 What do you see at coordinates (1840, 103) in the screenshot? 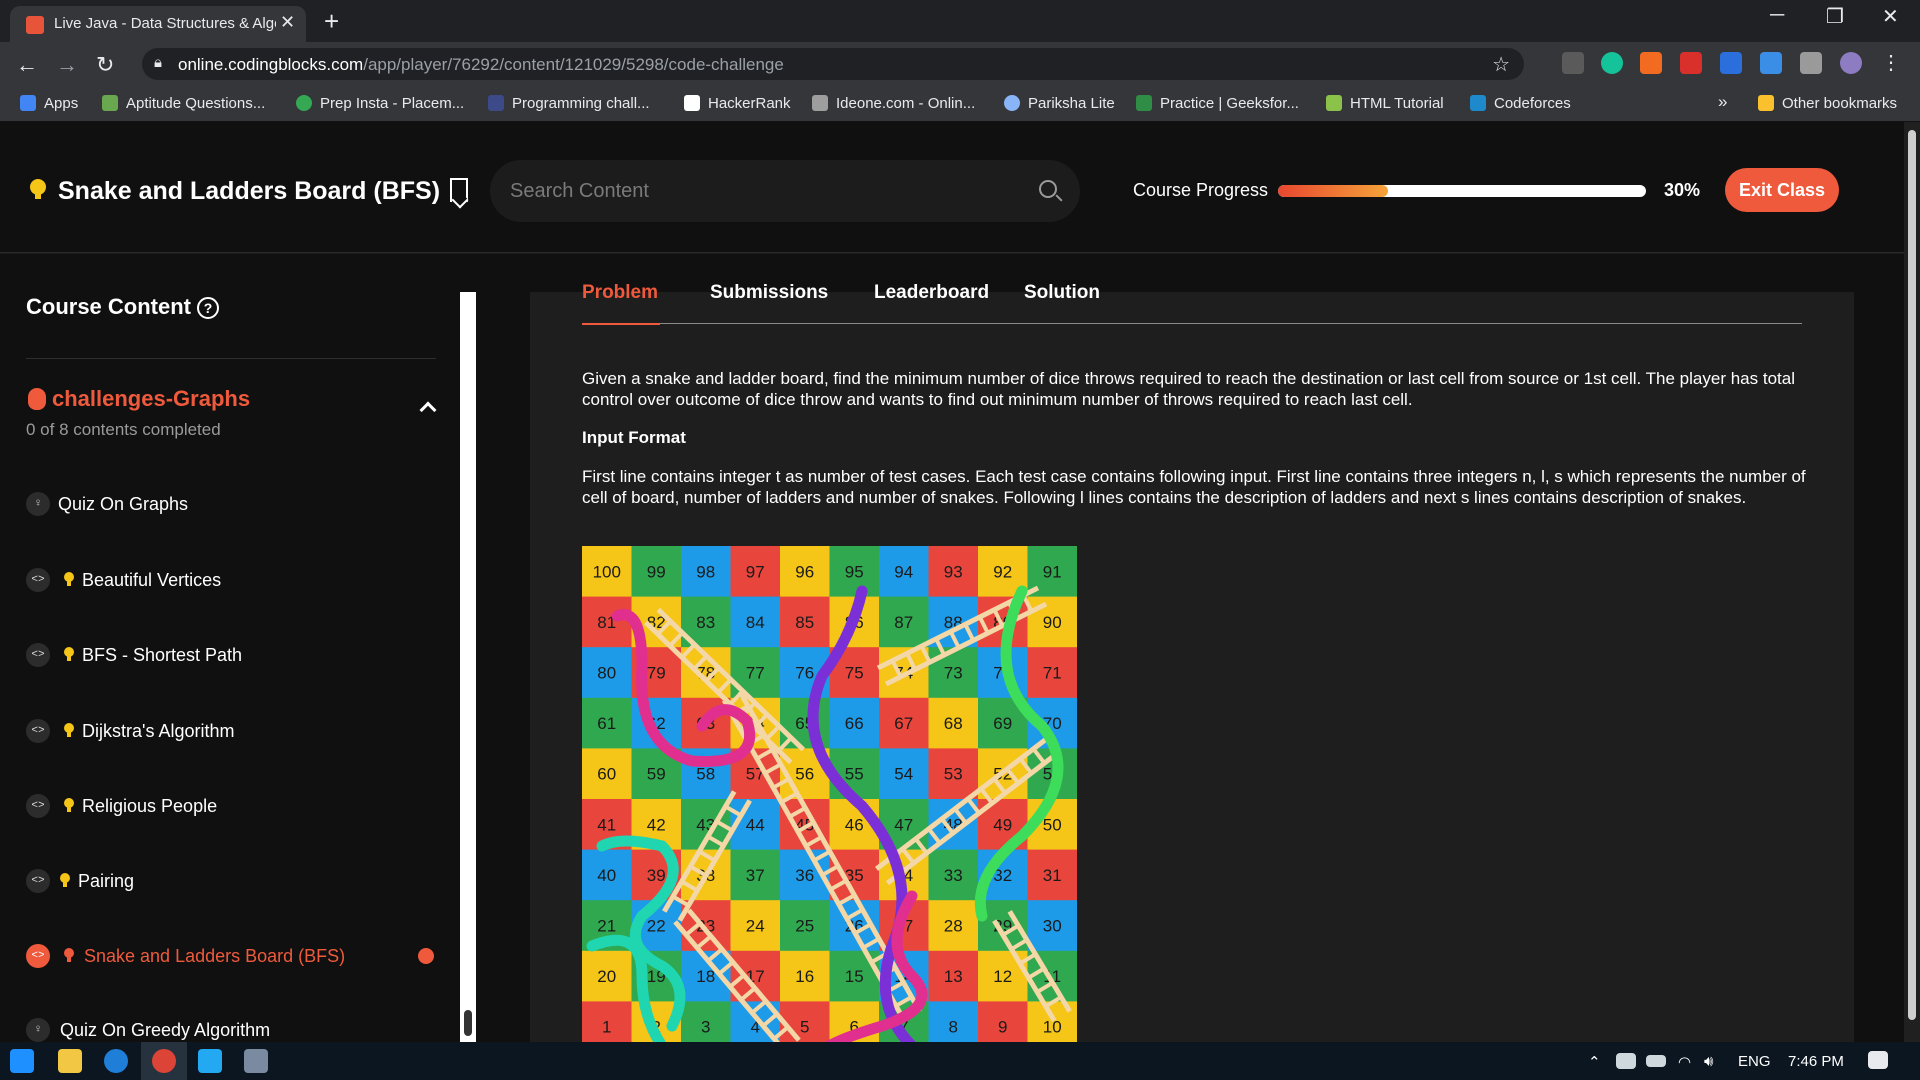
I see `other-bookmarks-label: Other bookmarks` at bounding box center [1840, 103].